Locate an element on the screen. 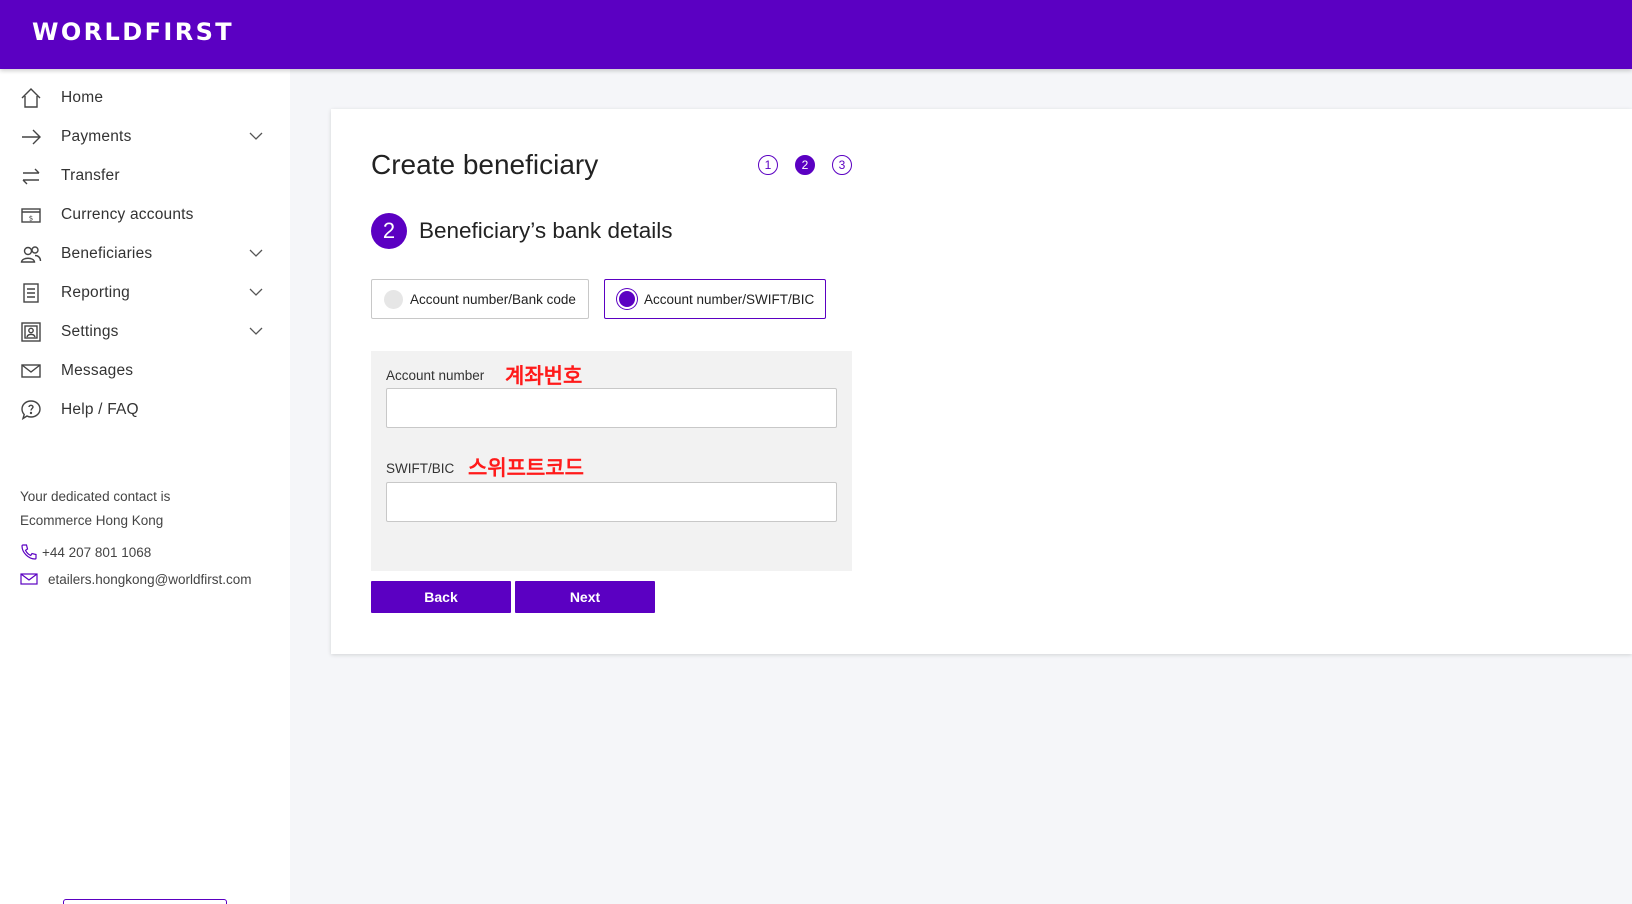  step-1: 1 is located at coordinates (768, 165).